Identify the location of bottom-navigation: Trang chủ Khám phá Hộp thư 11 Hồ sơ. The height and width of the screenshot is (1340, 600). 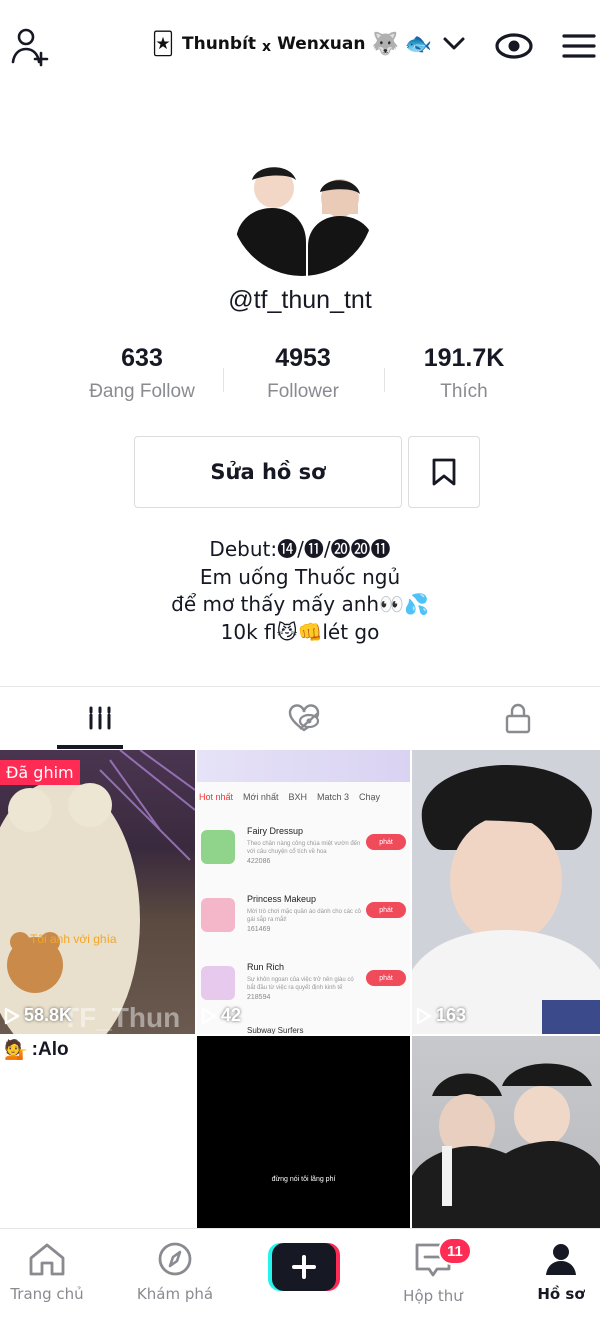
(300, 1284).